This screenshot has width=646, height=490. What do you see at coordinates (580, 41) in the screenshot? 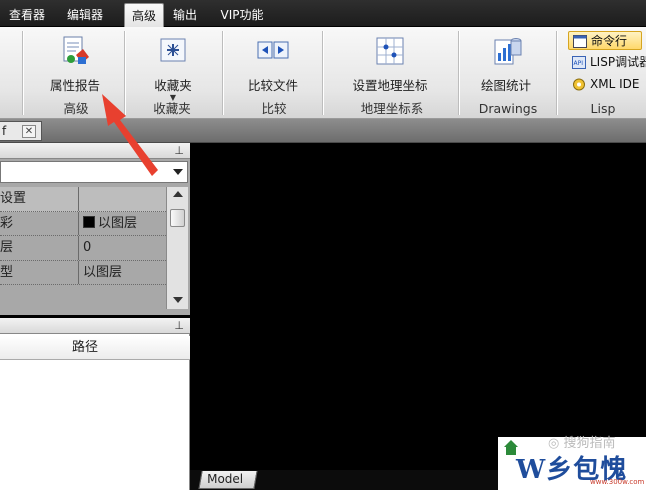
I see `command-line-icon` at bounding box center [580, 41].